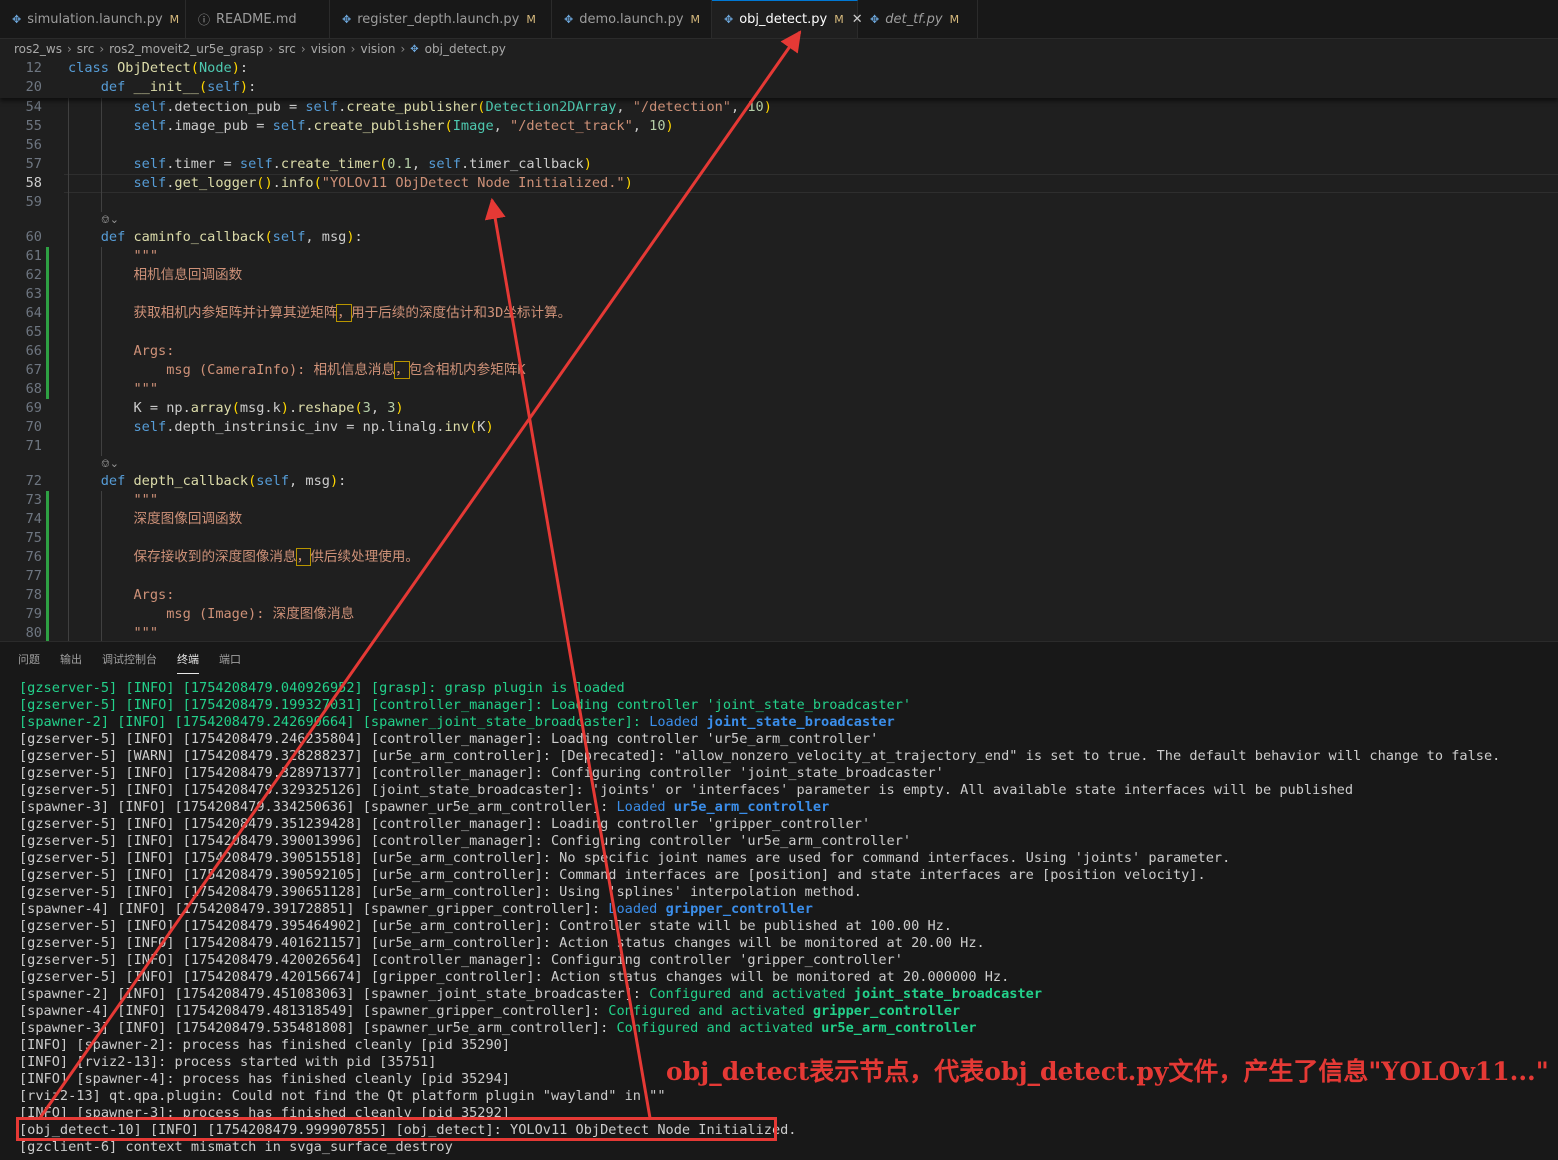 The width and height of the screenshot is (1558, 1160). Describe the element at coordinates (33, 557) in the screenshot. I see `line-number: 76` at that location.